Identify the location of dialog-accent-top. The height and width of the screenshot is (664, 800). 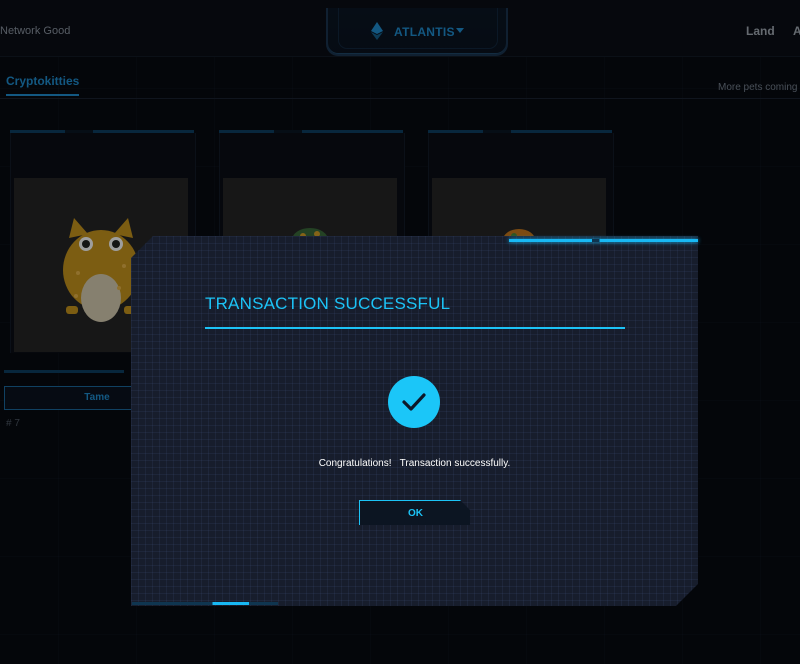
(603, 240).